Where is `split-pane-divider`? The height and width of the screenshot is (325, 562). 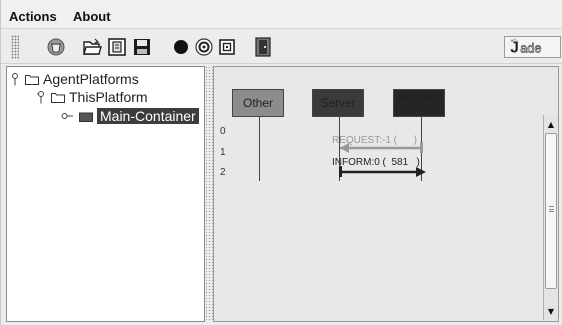
split-pane-divider is located at coordinates (209, 194).